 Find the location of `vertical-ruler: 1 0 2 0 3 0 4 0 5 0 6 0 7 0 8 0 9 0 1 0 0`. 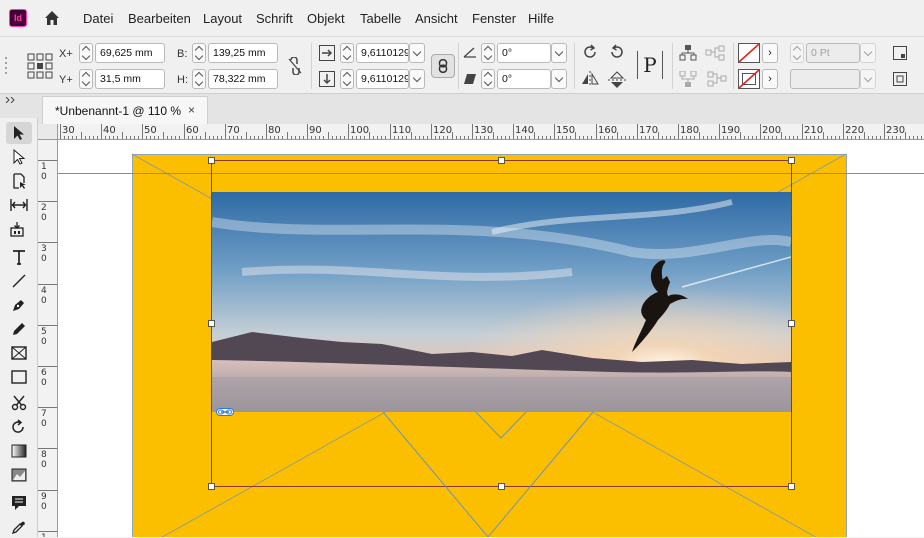

vertical-ruler: 1 0 2 0 3 0 4 0 5 0 6 0 7 0 8 0 9 0 1 0 0 is located at coordinates (48, 338).